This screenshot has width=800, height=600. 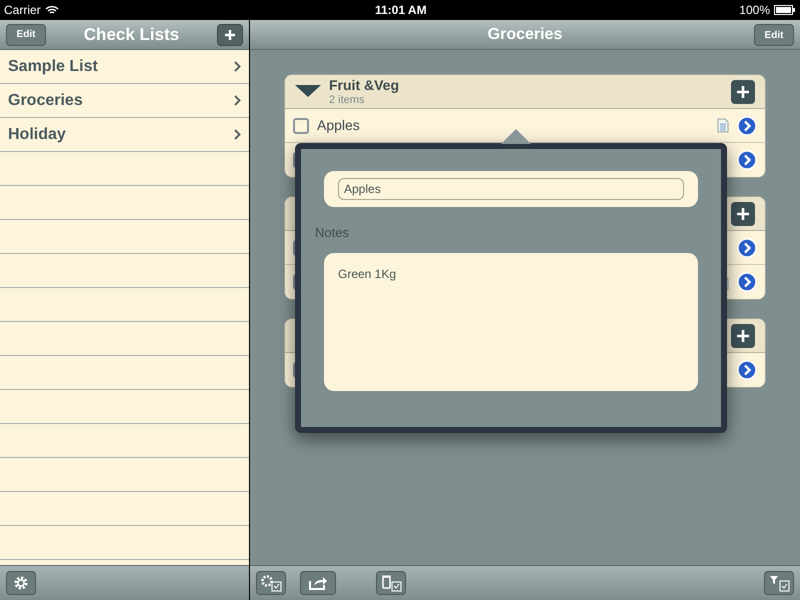 I want to click on delete-check-button, so click(x=391, y=583).